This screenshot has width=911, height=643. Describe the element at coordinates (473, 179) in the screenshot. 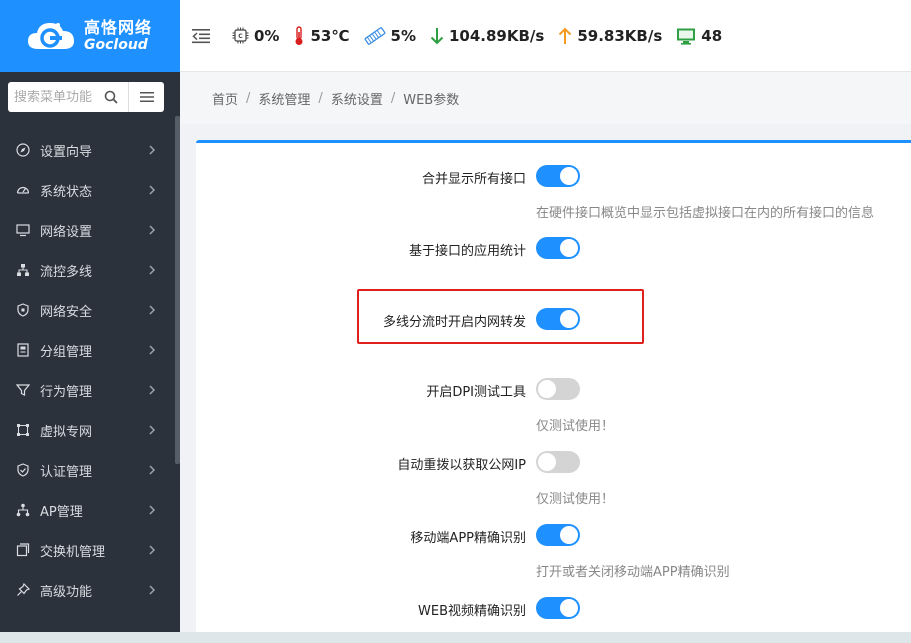

I see `setting-label: 合并显示所有接口` at that location.